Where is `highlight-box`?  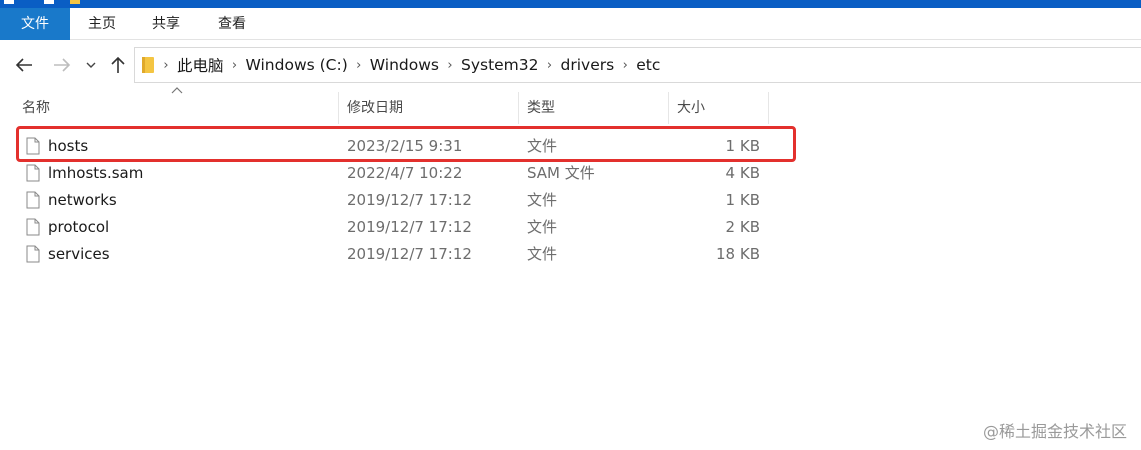
highlight-box is located at coordinates (406, 144).